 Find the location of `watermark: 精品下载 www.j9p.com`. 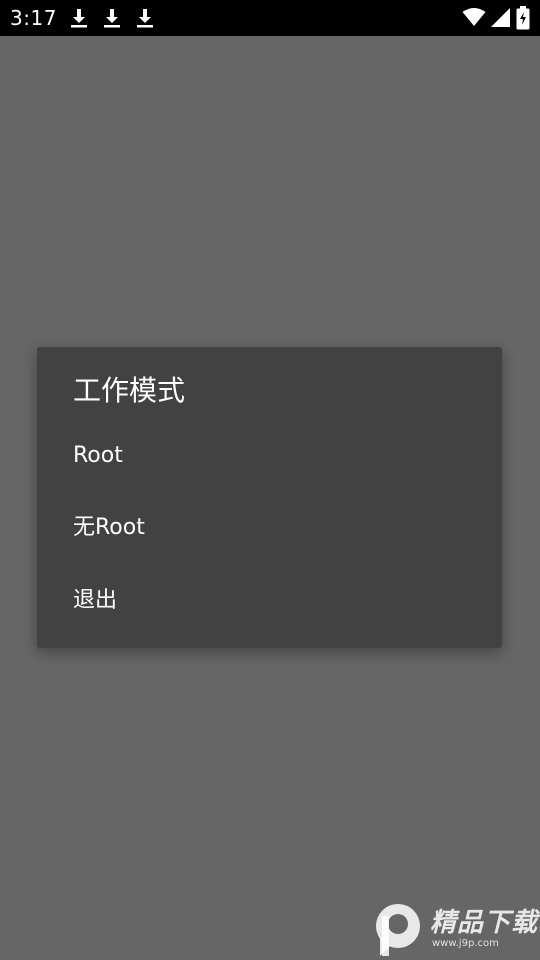

watermark: 精品下载 www.j9p.com is located at coordinates (455, 930).